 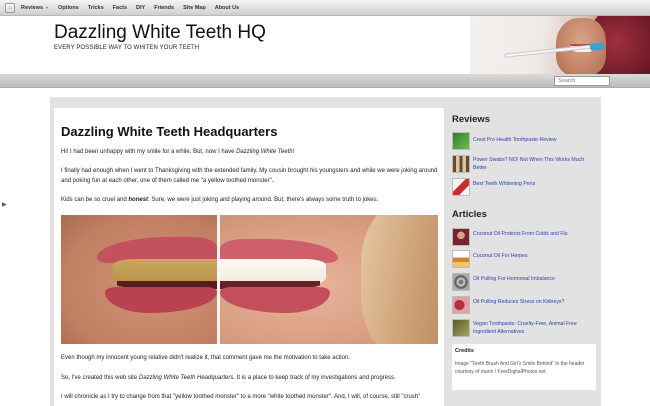 I want to click on sidebar-article-item: Coconut Oil For Herpes, so click(x=525, y=260).